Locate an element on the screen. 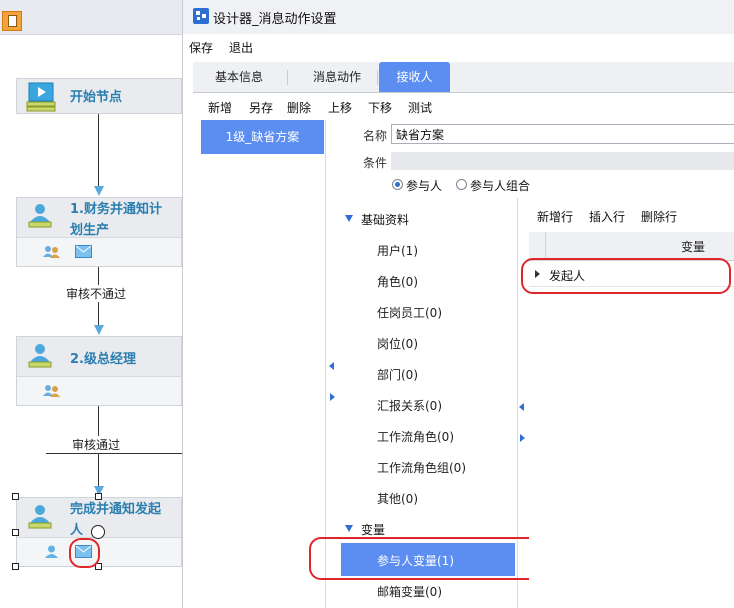 This screenshot has width=734, height=608. menu-save: 保存 is located at coordinates (201, 47).